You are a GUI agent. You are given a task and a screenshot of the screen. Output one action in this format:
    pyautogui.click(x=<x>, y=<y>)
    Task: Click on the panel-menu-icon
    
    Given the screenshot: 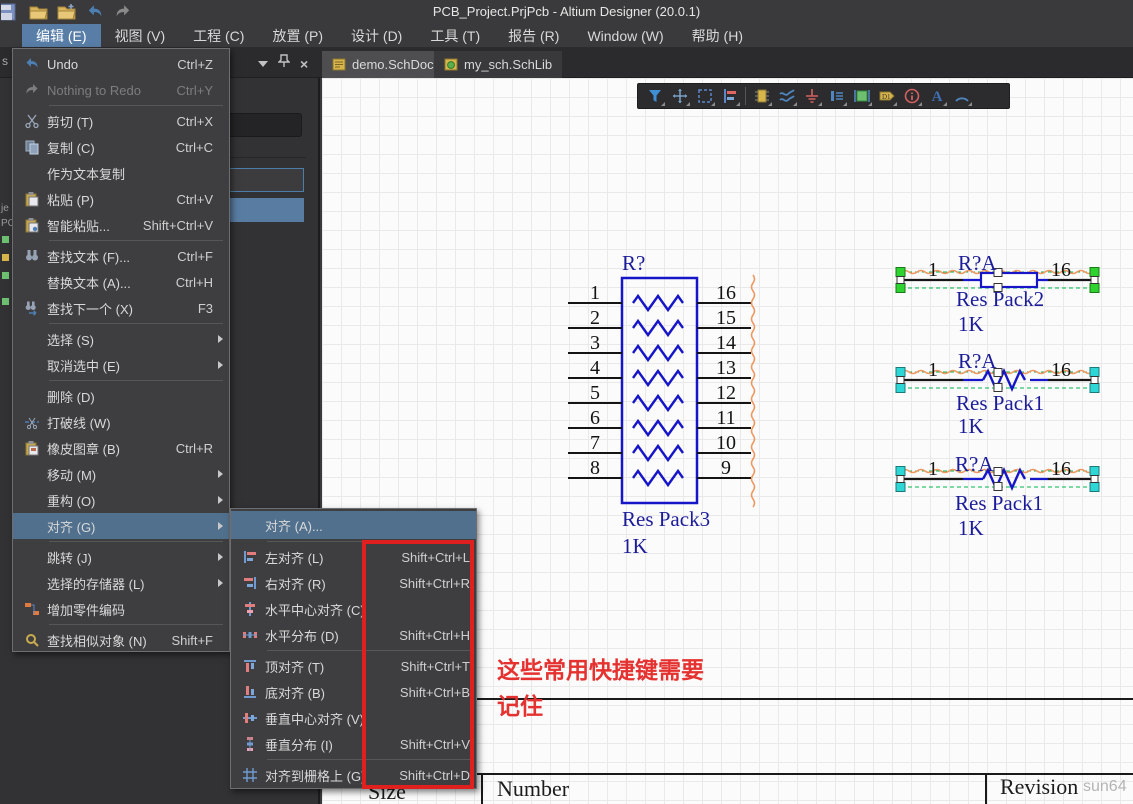 What is the action you would take?
    pyautogui.click(x=263, y=63)
    